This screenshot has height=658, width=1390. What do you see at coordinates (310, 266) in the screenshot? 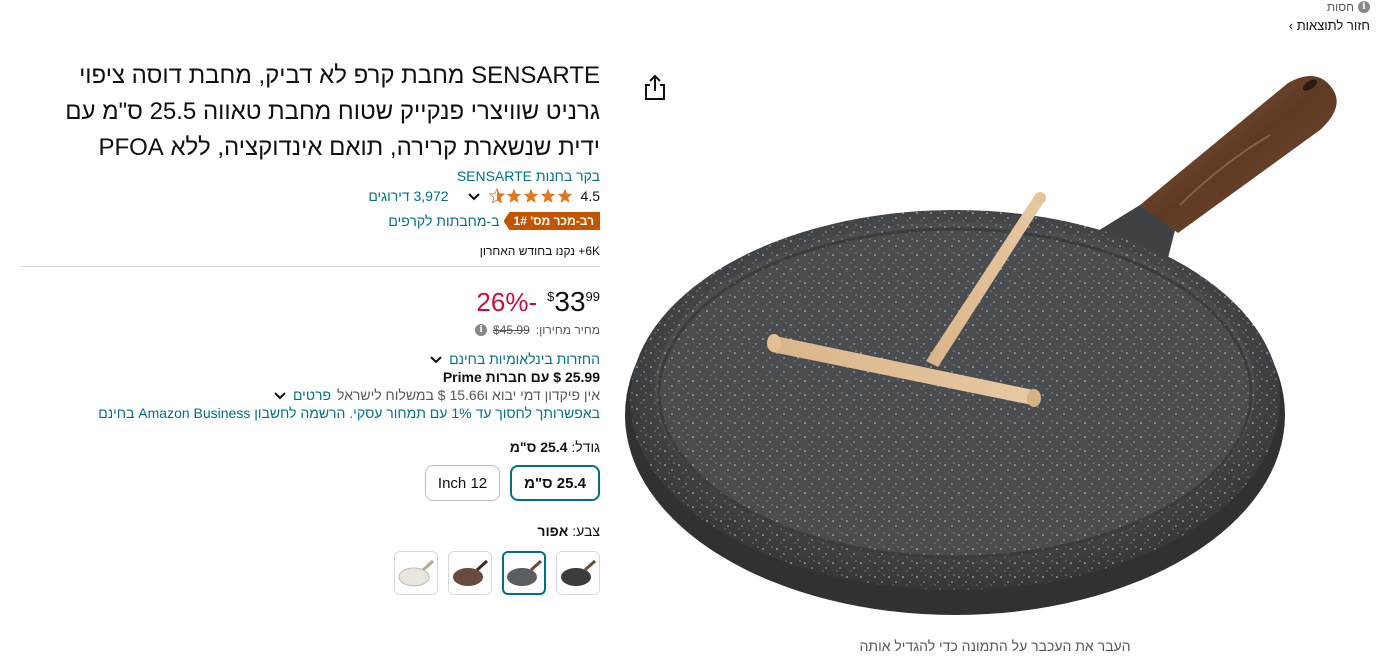
I see `divider` at bounding box center [310, 266].